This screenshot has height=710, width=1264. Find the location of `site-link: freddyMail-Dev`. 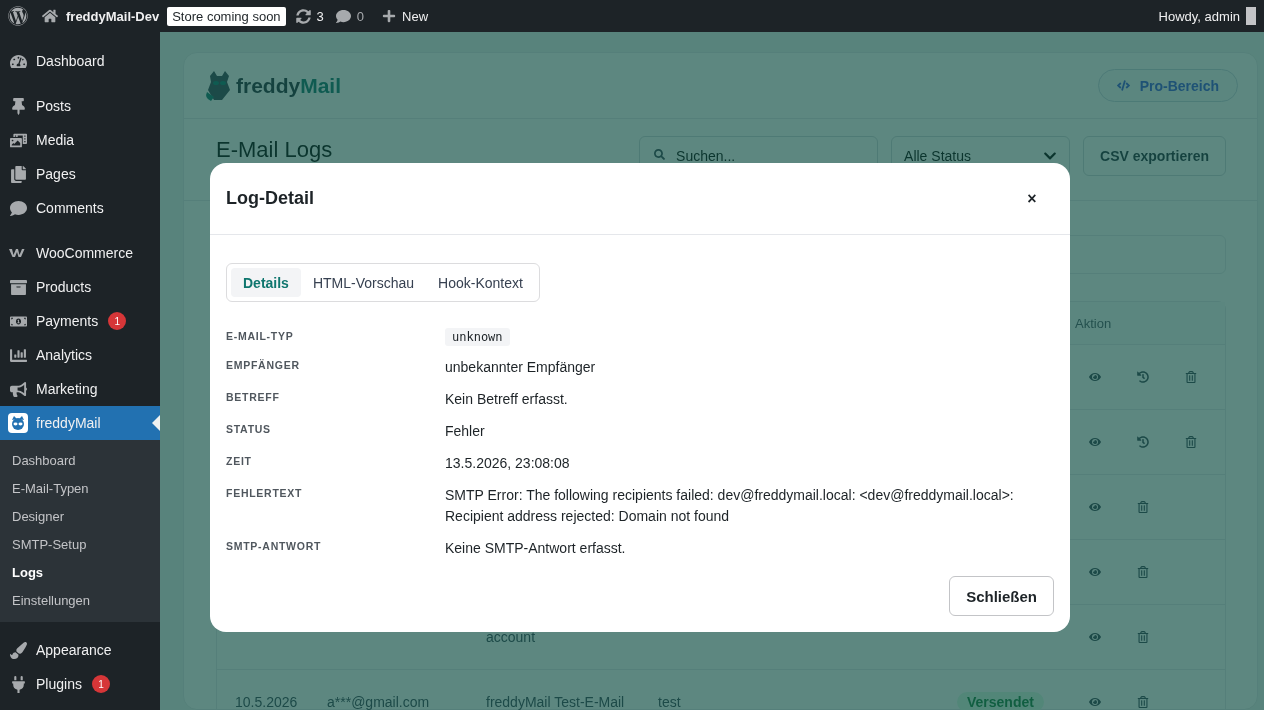

site-link: freddyMail-Dev is located at coordinates (113, 16).